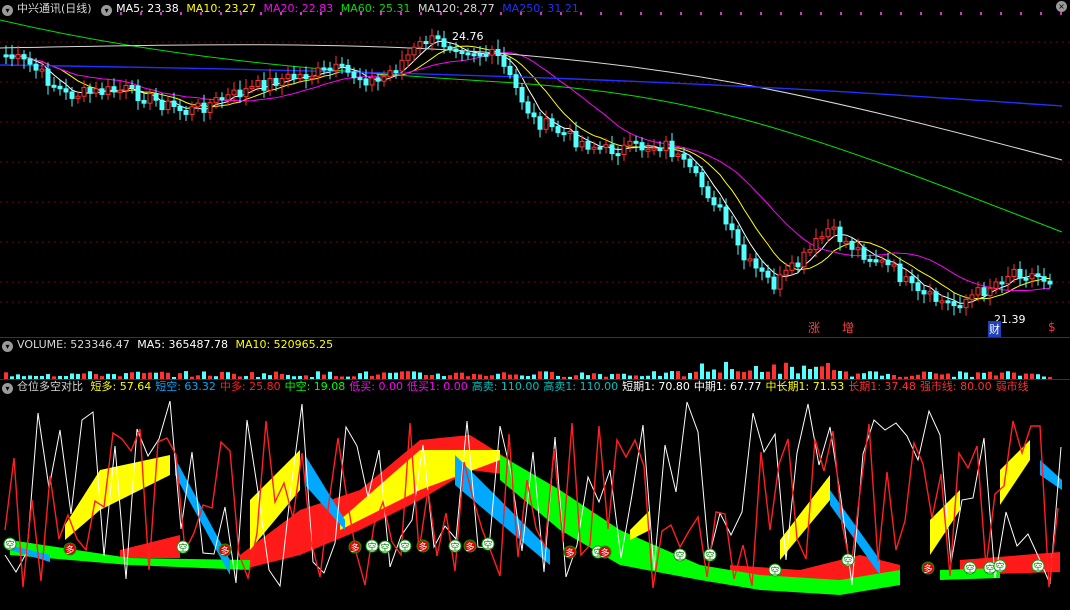 The image size is (1070, 610). What do you see at coordinates (581, 386) in the screenshot?
I see `indicator-legend-item: 高卖1: 110.00` at bounding box center [581, 386].